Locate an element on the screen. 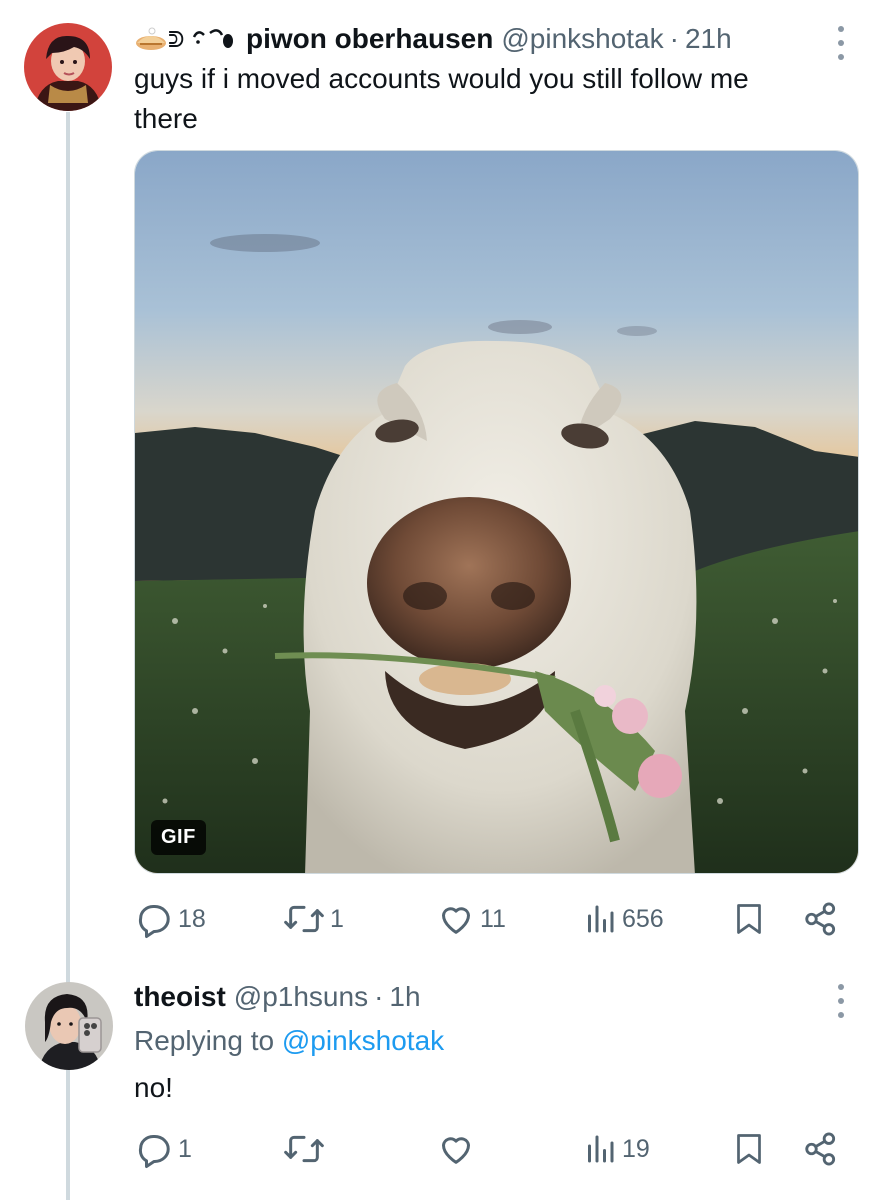 The width and height of the screenshot is (885, 1200). avatar-piwon is located at coordinates (68, 67).